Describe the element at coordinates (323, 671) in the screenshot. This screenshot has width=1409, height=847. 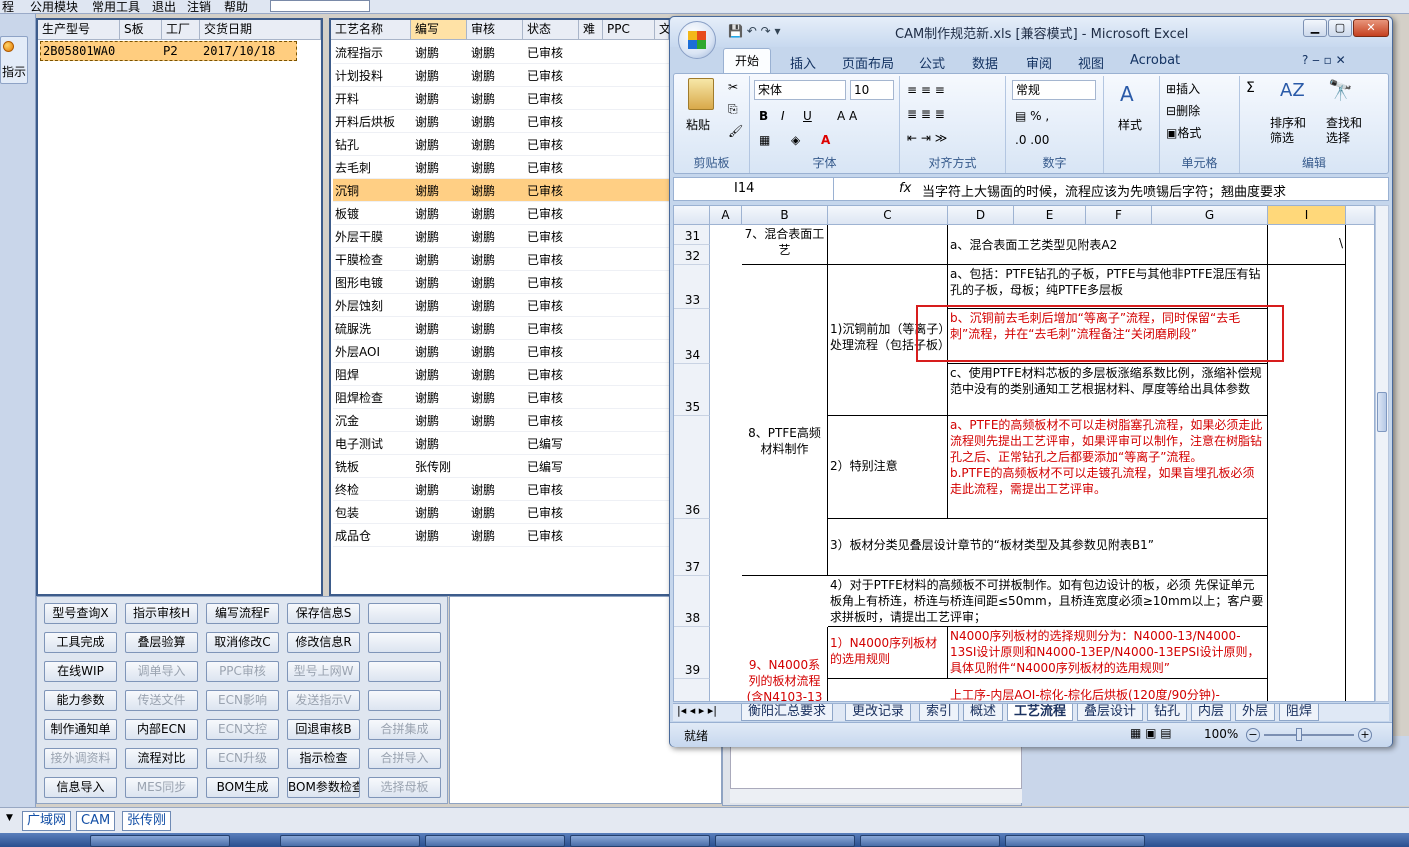
I see `command-button: 型号上网W` at that location.